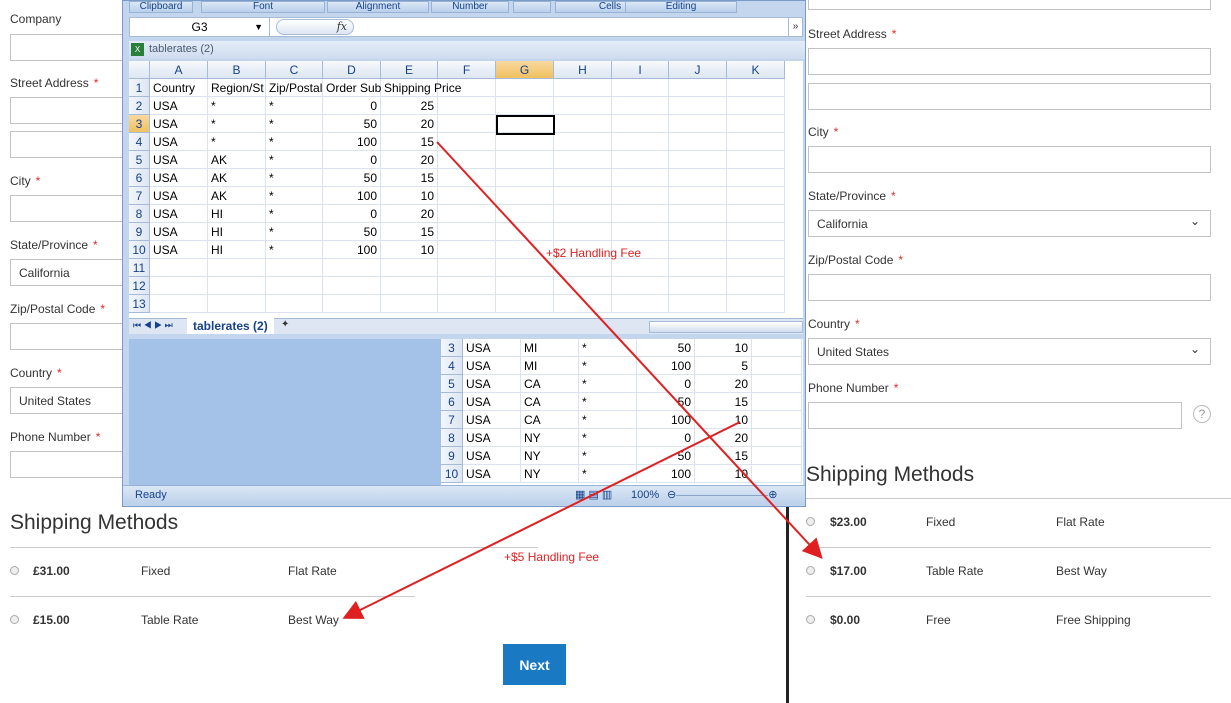 Image resolution: width=1231 pixels, height=703 pixels. I want to click on handling-fee-annotation-2: +$5 Handling Fee, so click(552, 557).